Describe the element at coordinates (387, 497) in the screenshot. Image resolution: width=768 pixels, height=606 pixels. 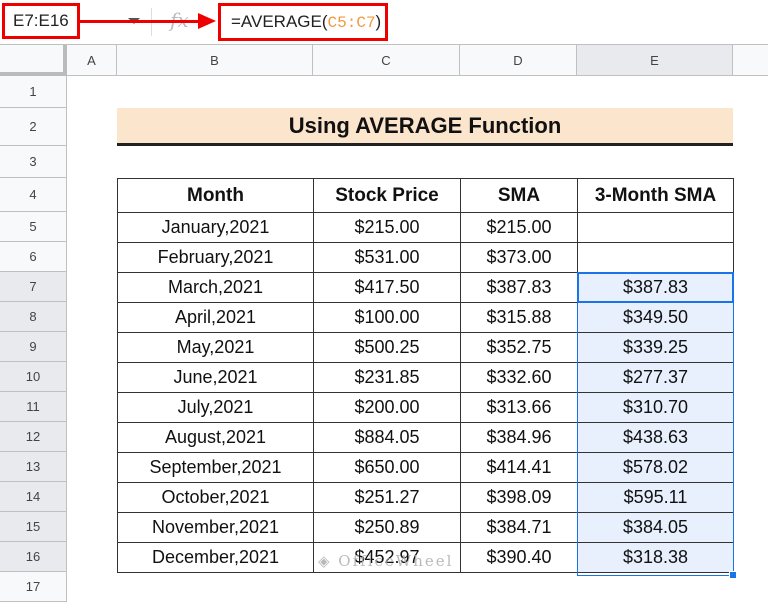
I see `stock-price-cell: $251.27` at that location.